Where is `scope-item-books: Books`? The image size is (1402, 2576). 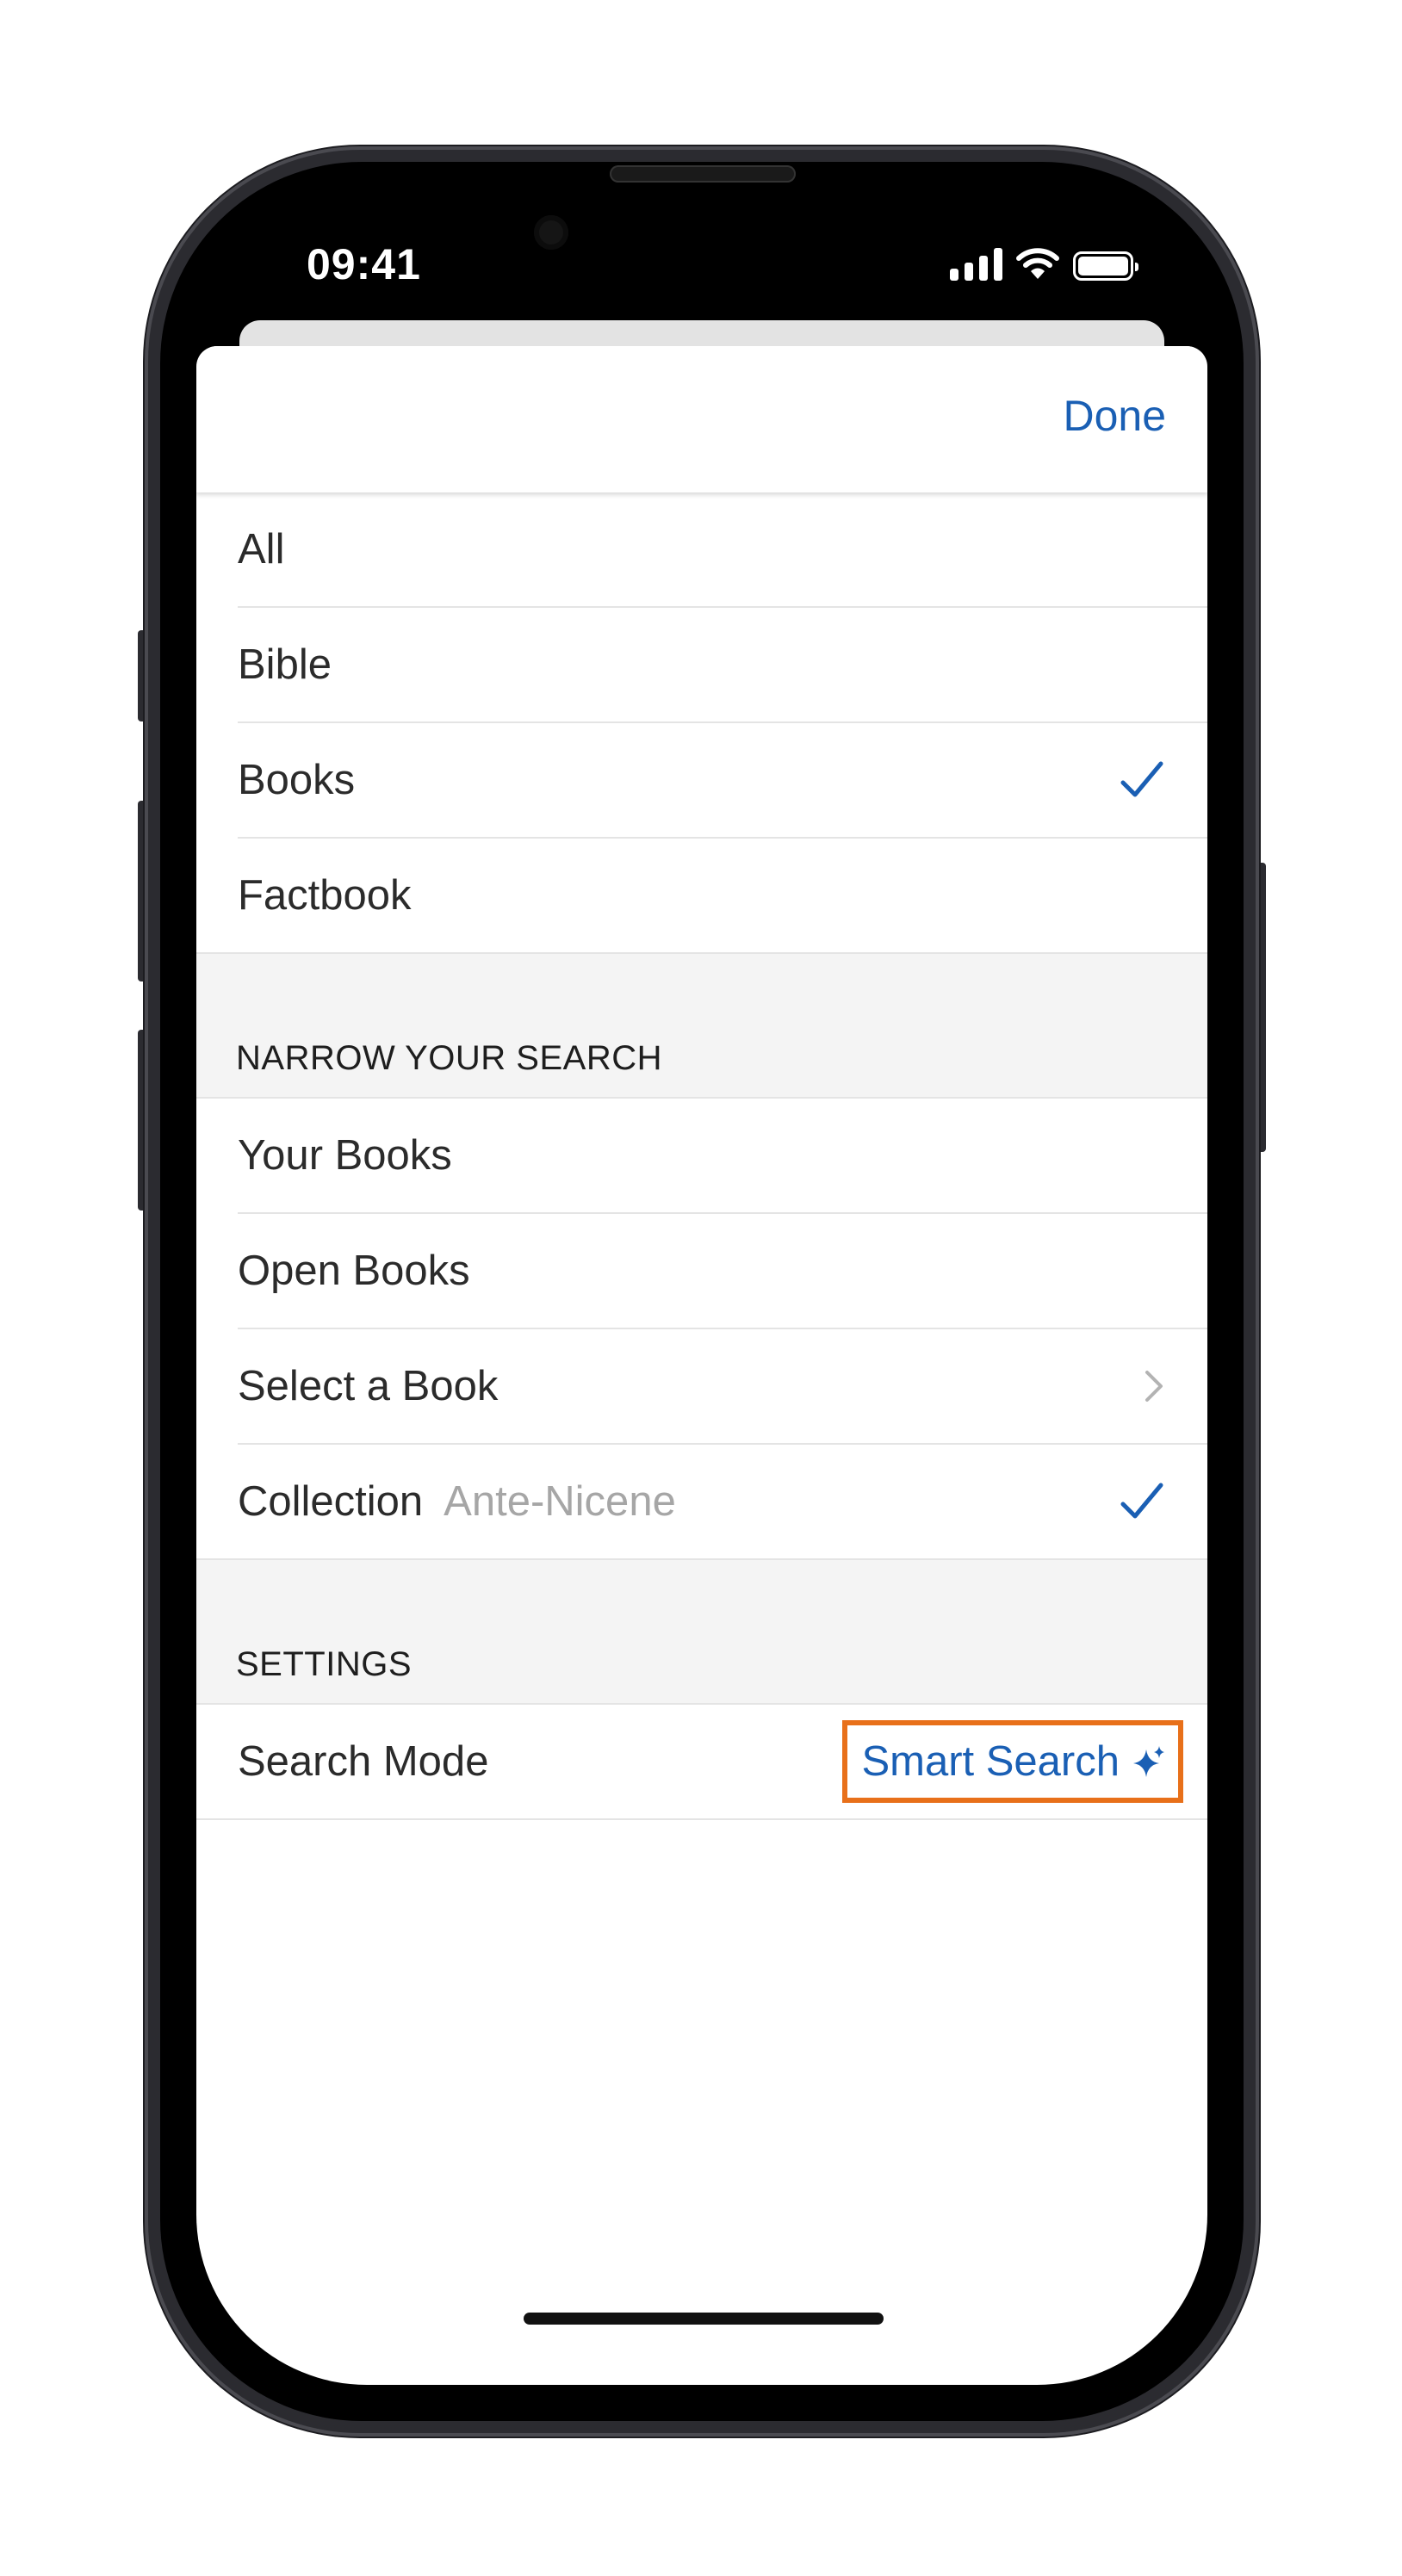 scope-item-books: Books is located at coordinates (701, 780).